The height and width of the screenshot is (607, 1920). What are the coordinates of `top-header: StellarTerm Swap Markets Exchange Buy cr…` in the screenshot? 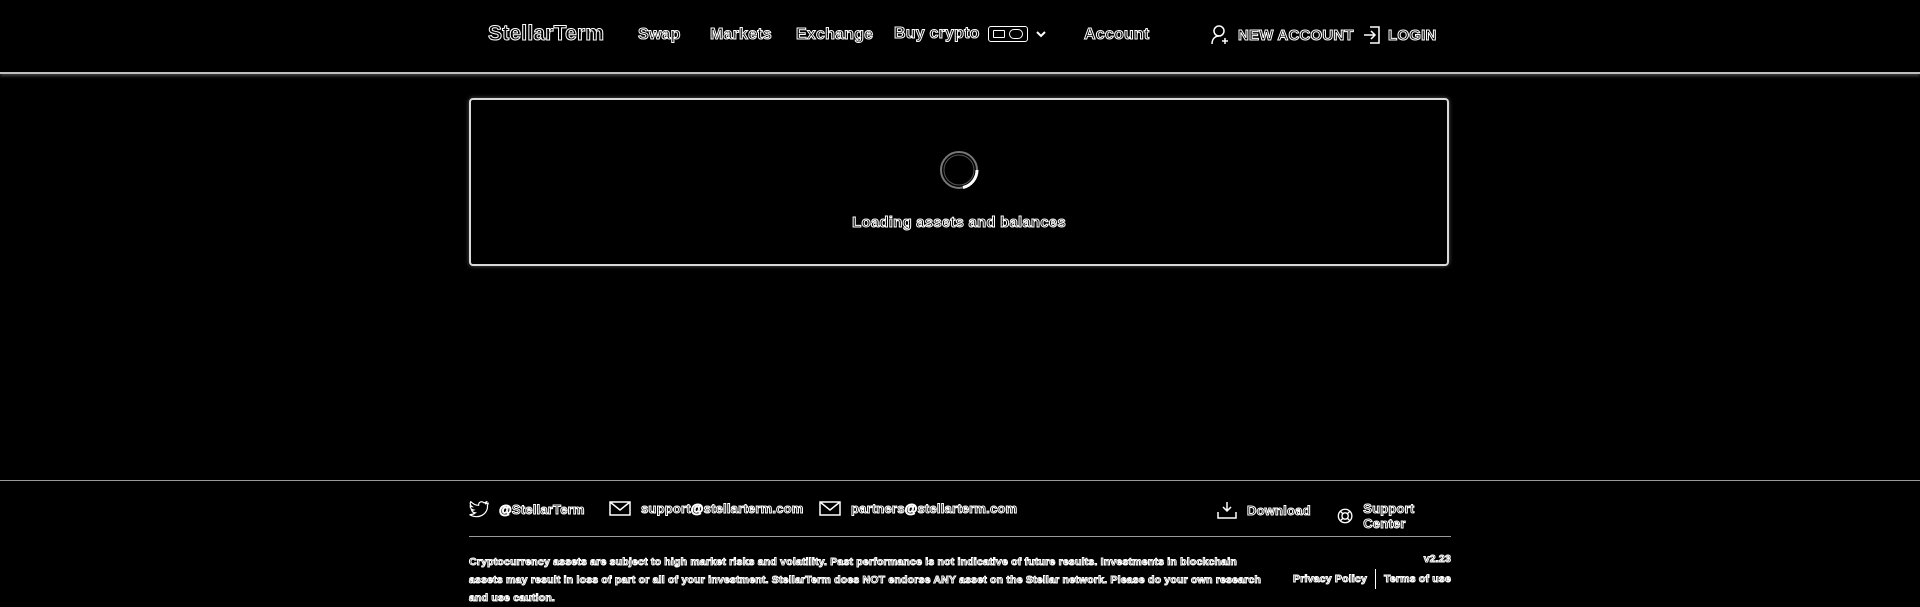 It's located at (960, 37).